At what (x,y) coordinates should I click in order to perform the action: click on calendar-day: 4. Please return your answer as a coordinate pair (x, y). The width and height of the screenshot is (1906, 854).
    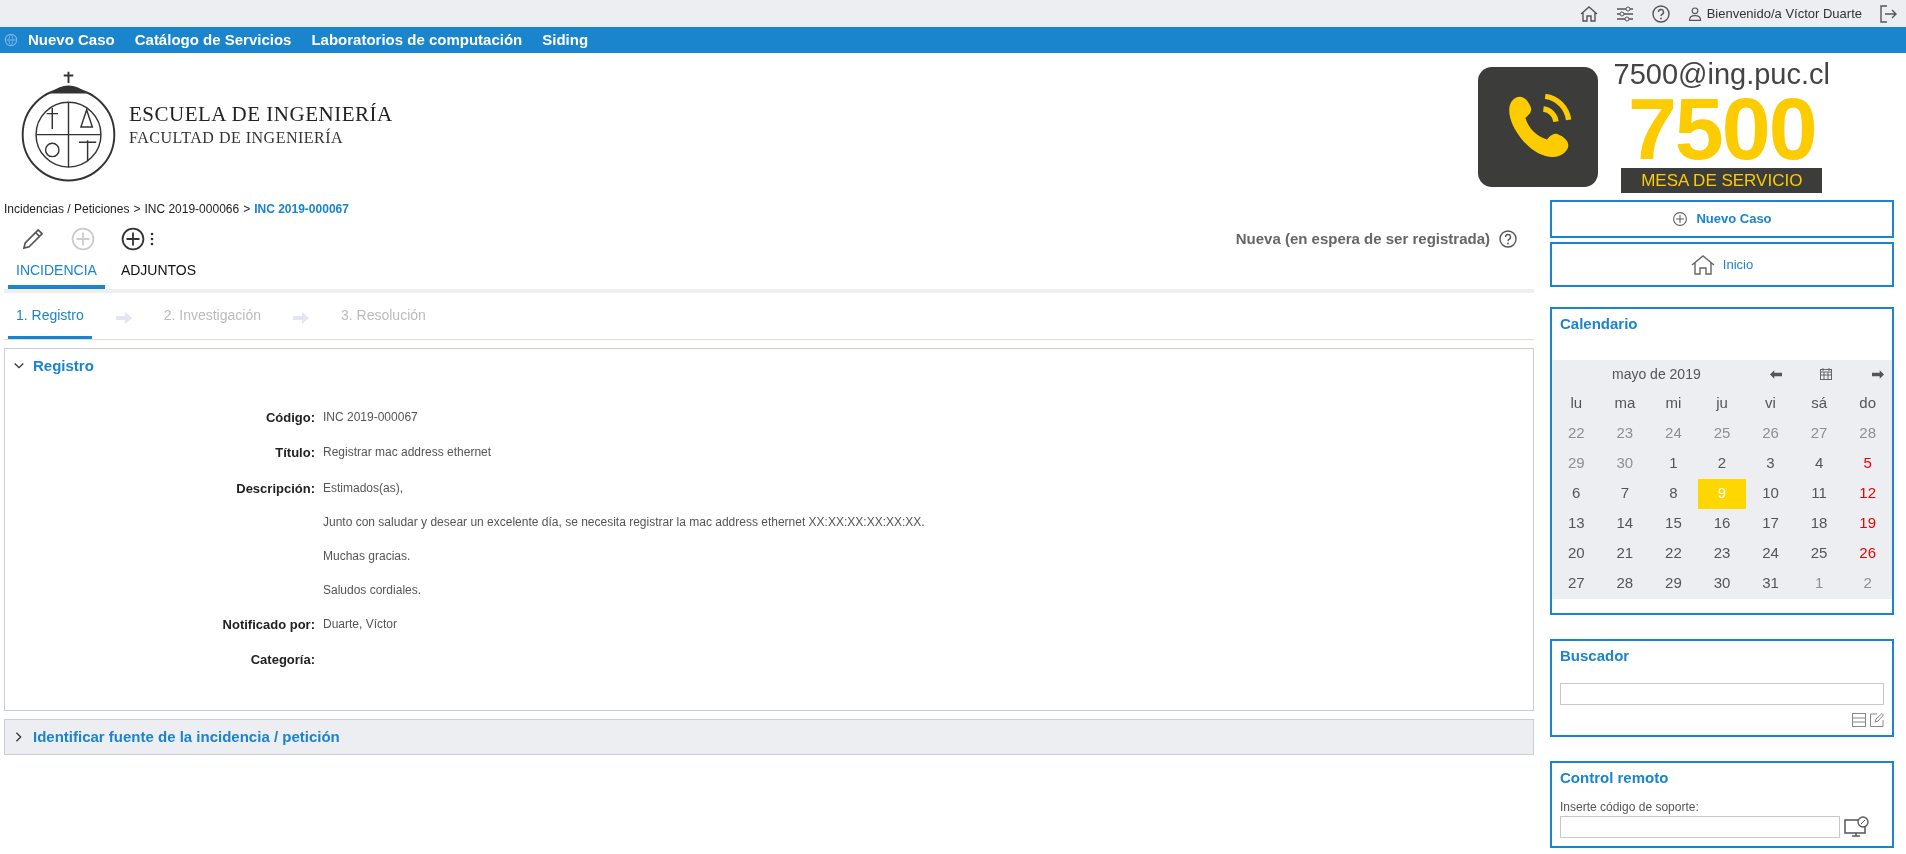
    Looking at the image, I should click on (1819, 463).